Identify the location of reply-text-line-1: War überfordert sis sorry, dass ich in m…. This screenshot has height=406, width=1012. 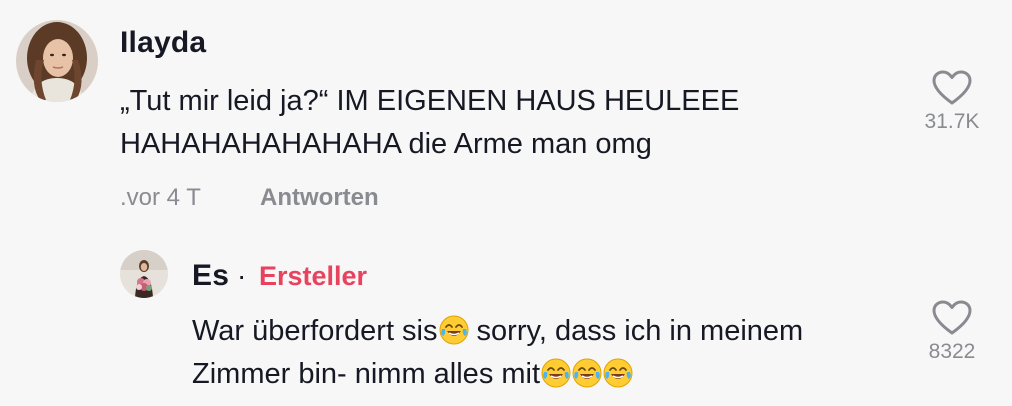
(497, 331).